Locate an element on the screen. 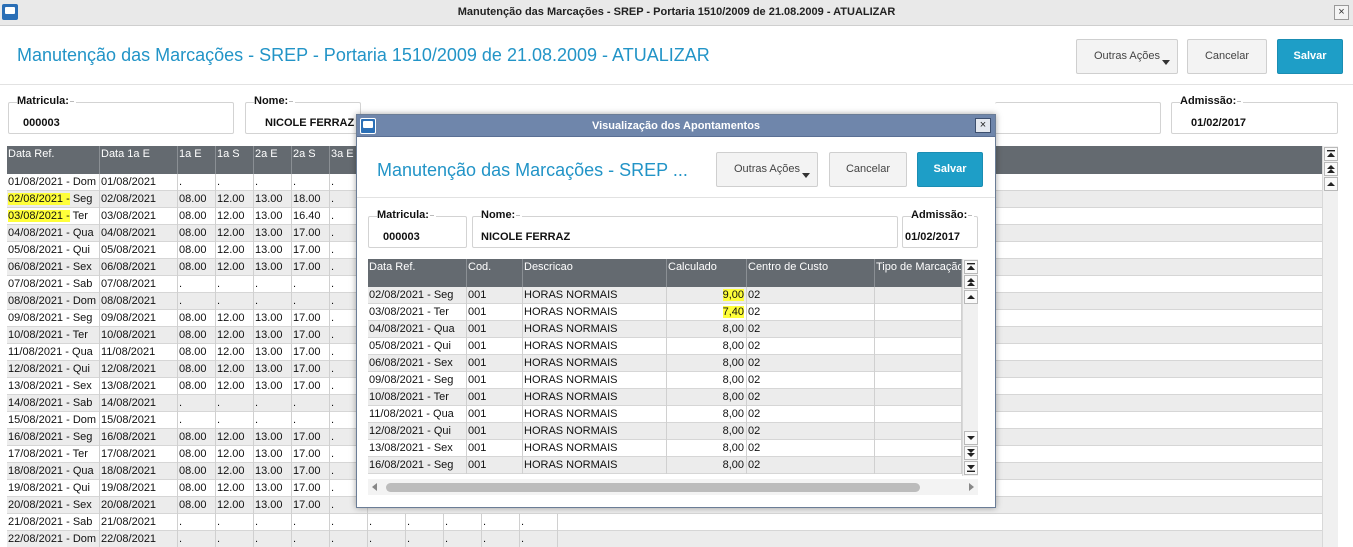 This screenshot has height=547, width=1353. cancel-button: Cancelar is located at coordinates (1227, 56).